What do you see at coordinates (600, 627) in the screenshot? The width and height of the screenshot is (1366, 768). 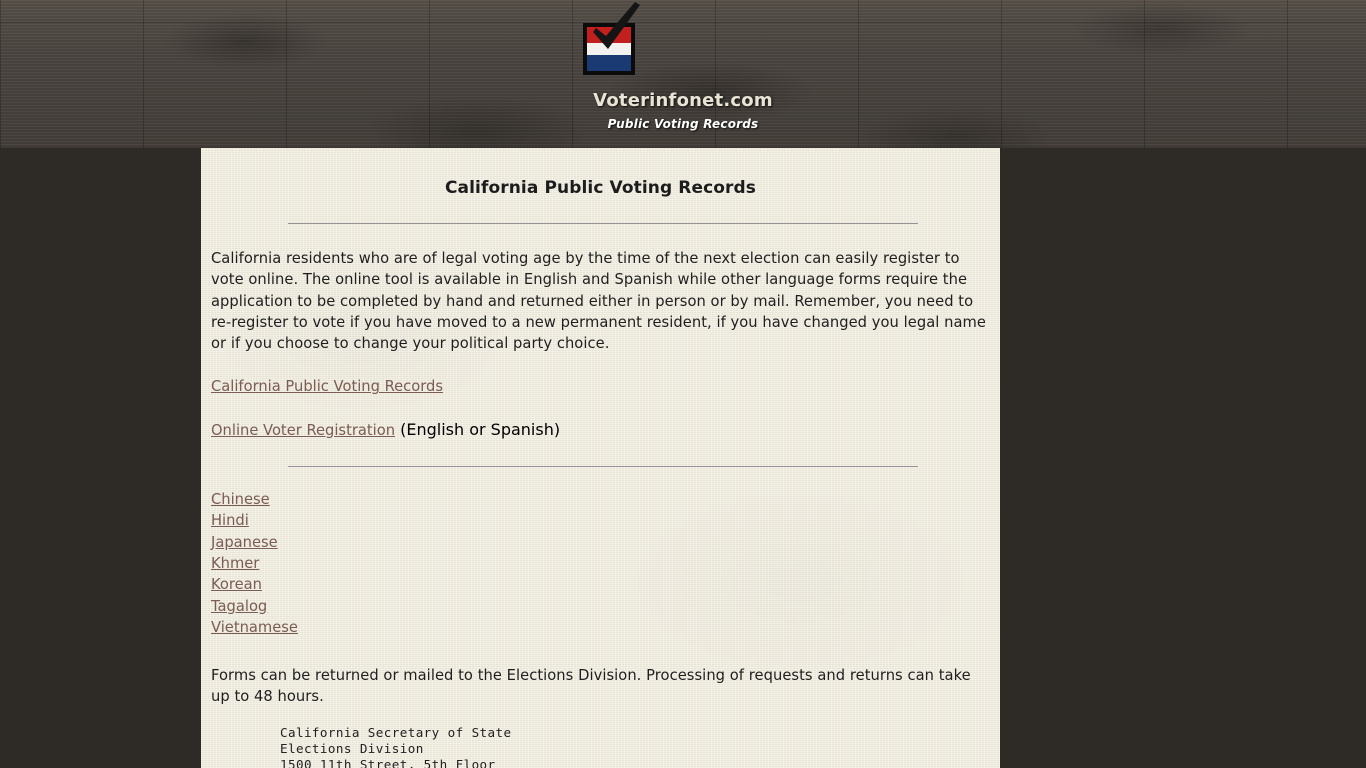 I see `list-item: Vietnamese` at bounding box center [600, 627].